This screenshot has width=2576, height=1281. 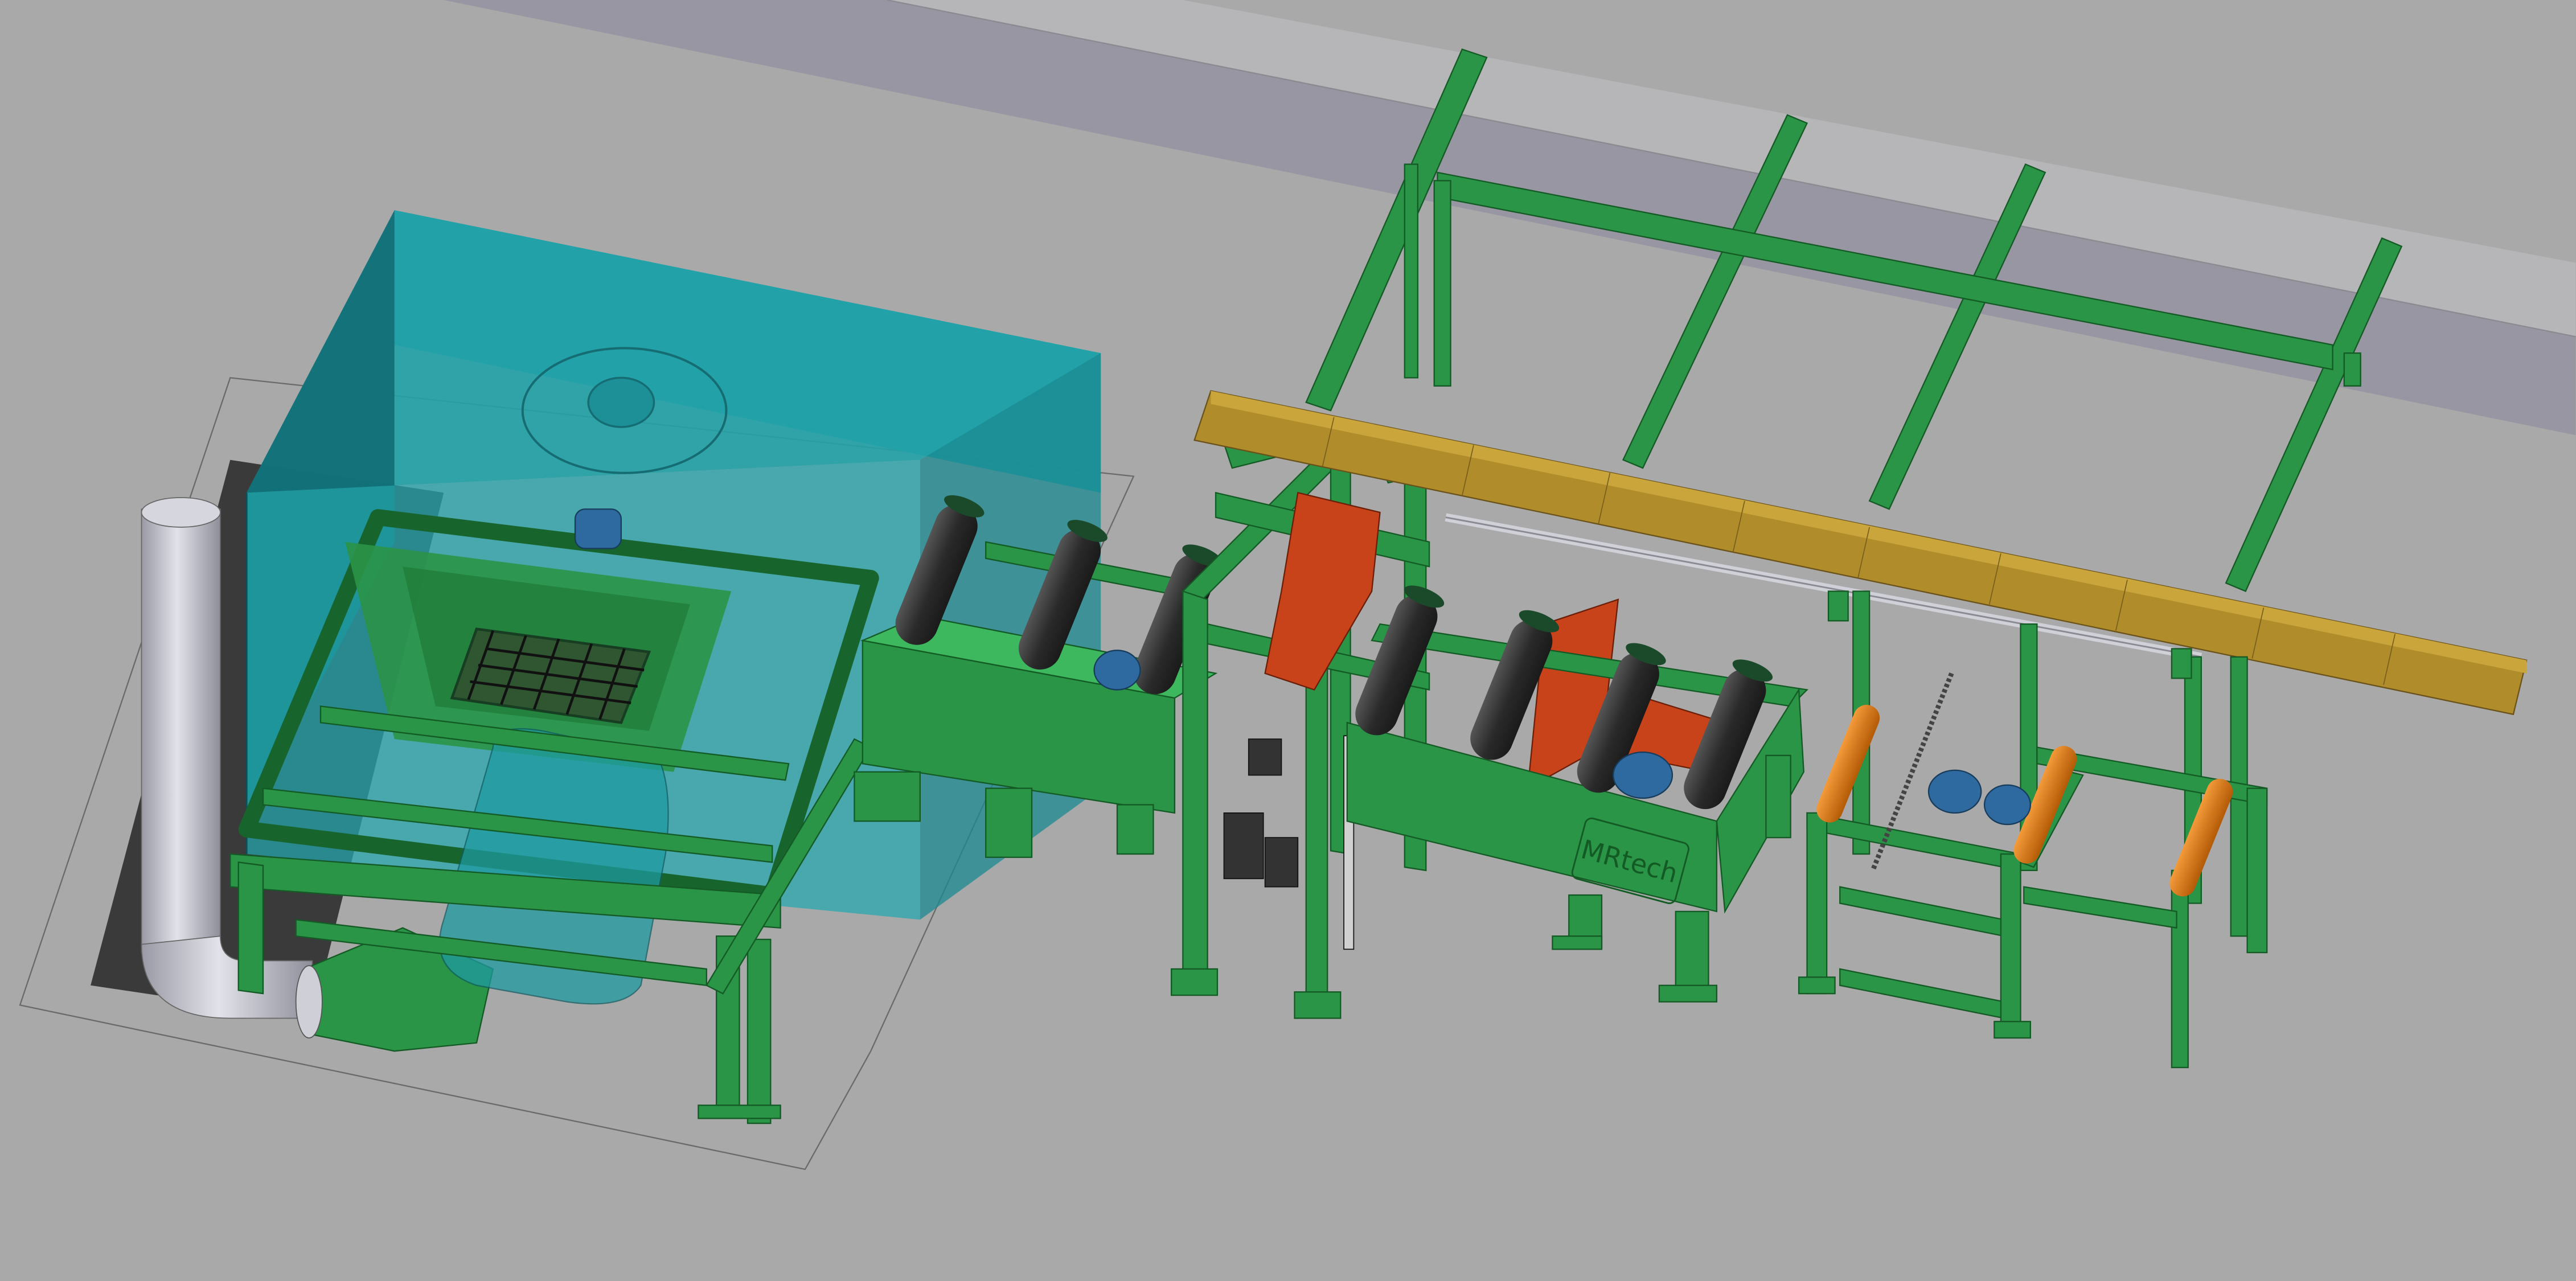 I want to click on tank-lid-hole, so click(x=621, y=402).